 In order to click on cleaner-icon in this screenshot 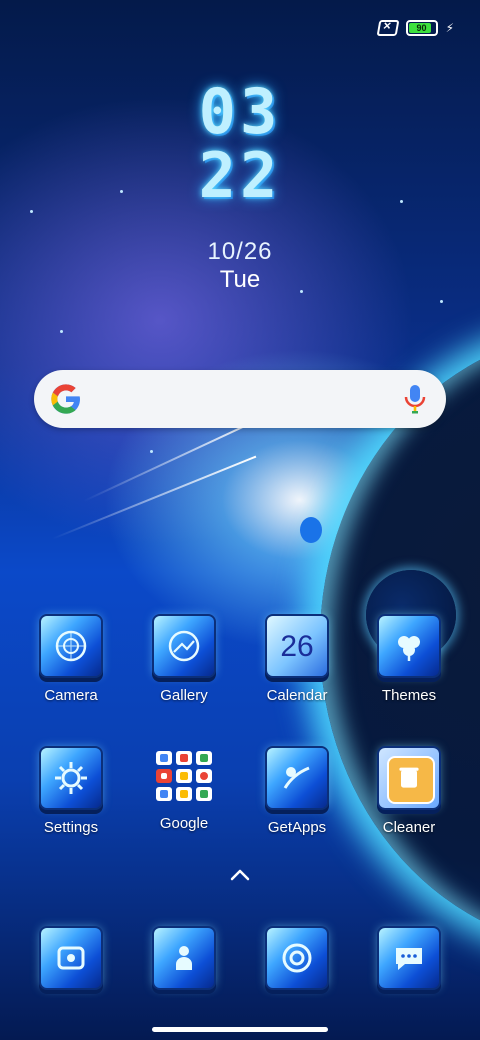, I will do `click(409, 778)`.